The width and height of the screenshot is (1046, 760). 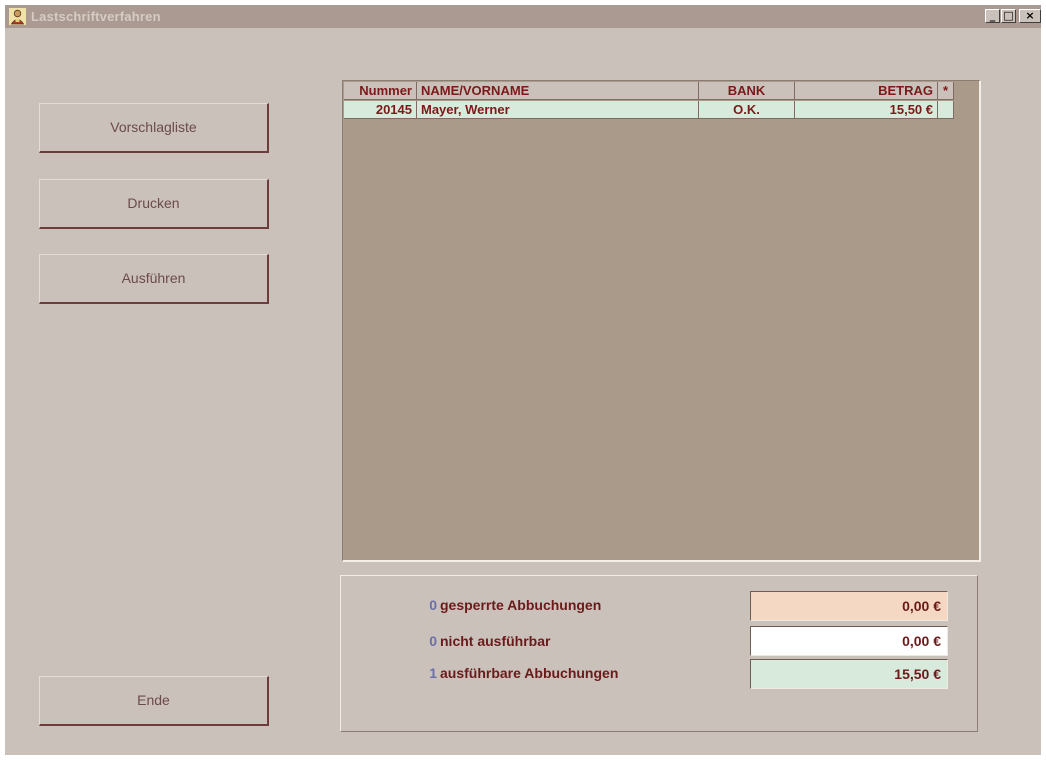 What do you see at coordinates (946, 91) in the screenshot?
I see `column-header-mark: *` at bounding box center [946, 91].